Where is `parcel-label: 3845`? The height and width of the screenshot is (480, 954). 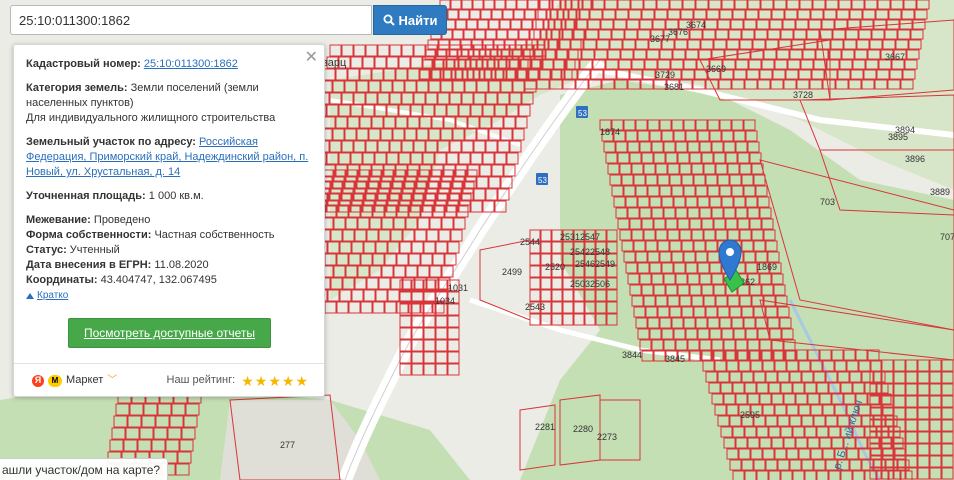
parcel-label: 3845 is located at coordinates (675, 359).